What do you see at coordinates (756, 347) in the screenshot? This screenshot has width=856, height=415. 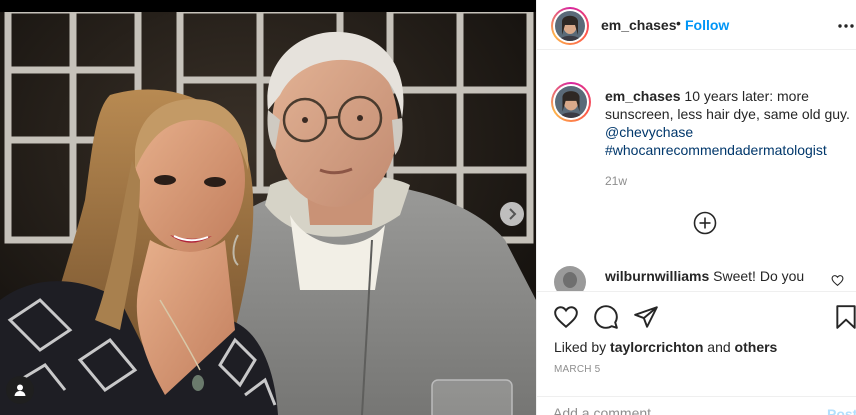 I see `likes-others-link: others` at bounding box center [756, 347].